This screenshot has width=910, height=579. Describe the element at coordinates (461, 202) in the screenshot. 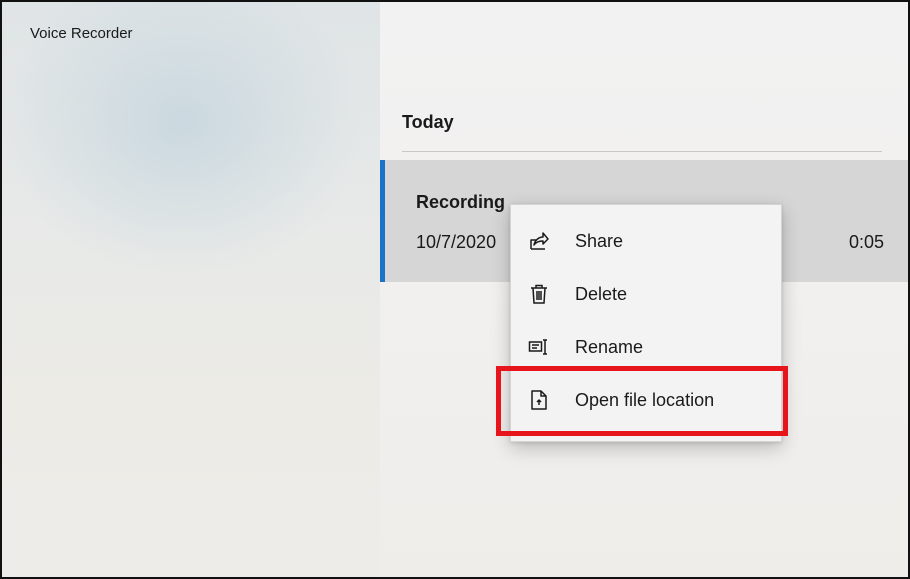

I see `recording-name: Recording` at that location.